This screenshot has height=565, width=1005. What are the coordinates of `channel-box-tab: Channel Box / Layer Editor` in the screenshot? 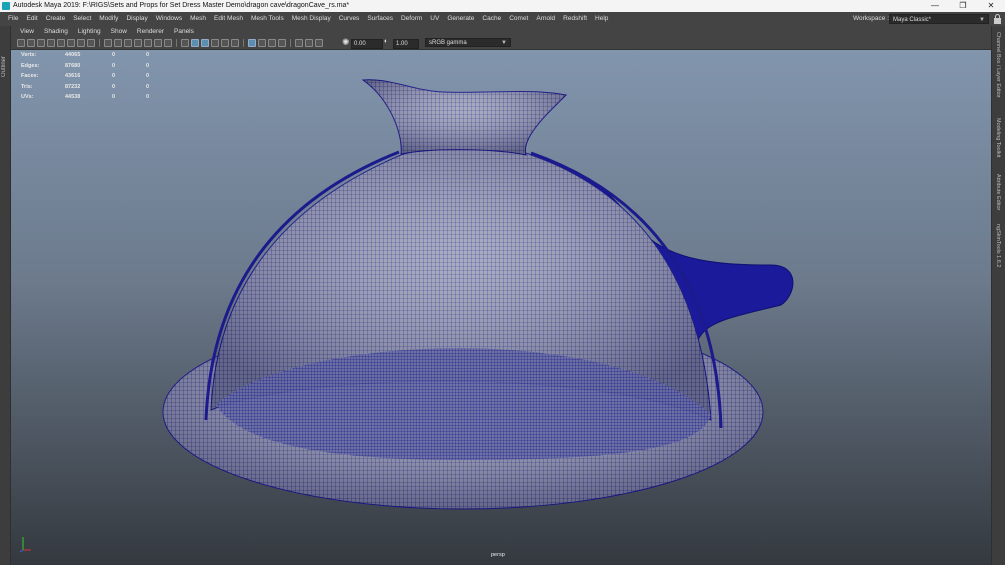 It's located at (998, 65).